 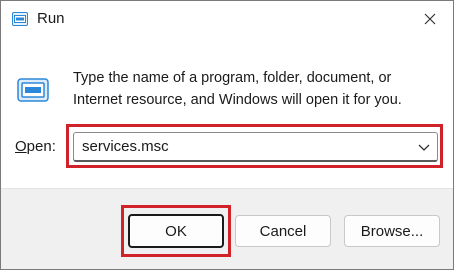 I want to click on run-icon, so click(x=20, y=19).